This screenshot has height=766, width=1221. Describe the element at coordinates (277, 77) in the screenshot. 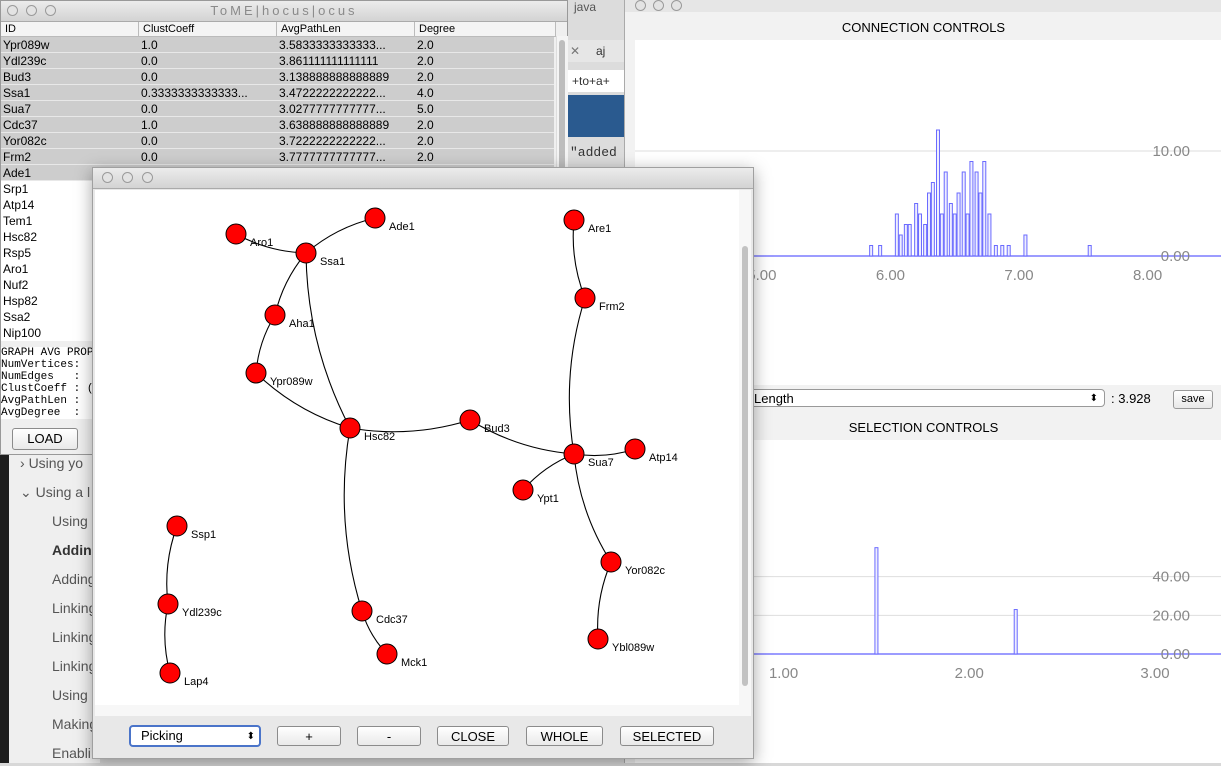

I see `table-row: Bud3 0.0 3.138888888888889 2.0` at that location.